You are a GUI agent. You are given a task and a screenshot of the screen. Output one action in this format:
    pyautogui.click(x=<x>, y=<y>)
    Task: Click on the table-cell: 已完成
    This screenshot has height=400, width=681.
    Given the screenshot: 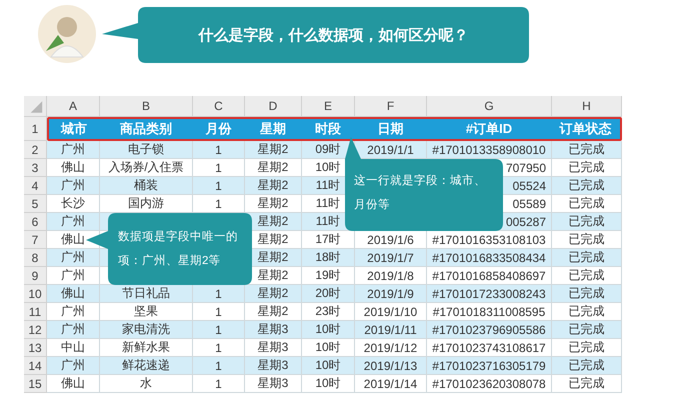 What is the action you would take?
    pyautogui.click(x=587, y=384)
    